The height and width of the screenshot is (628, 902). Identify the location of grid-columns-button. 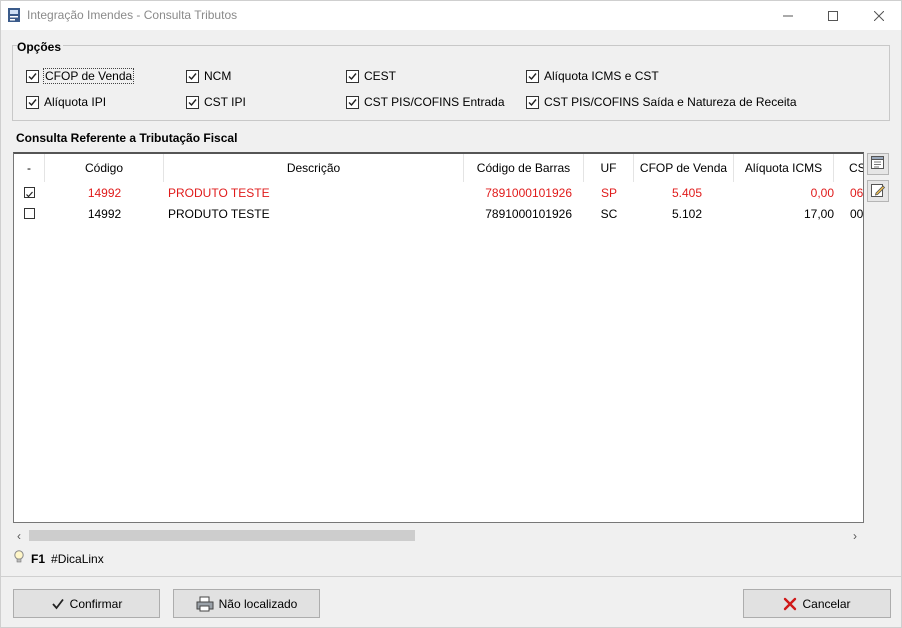
(878, 164).